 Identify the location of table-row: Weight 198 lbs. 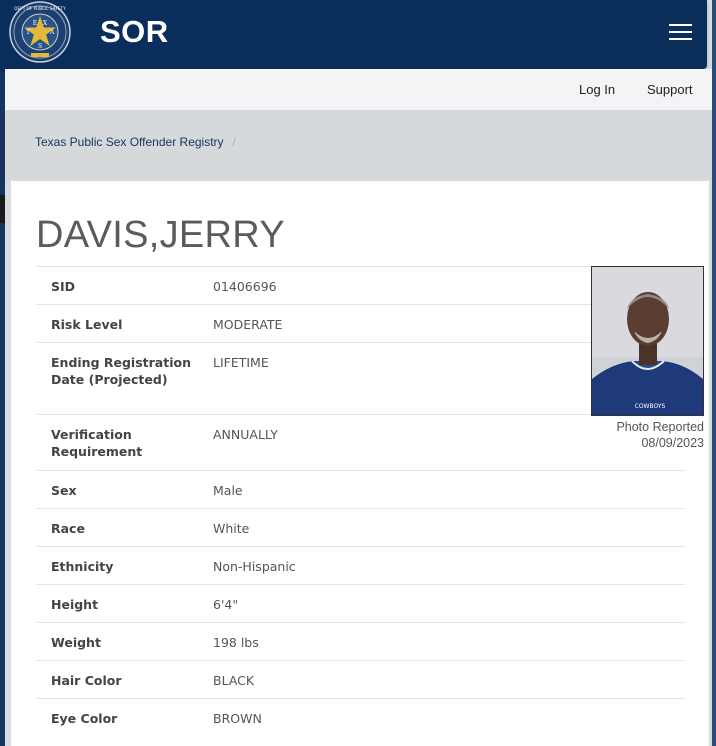
(360, 641).